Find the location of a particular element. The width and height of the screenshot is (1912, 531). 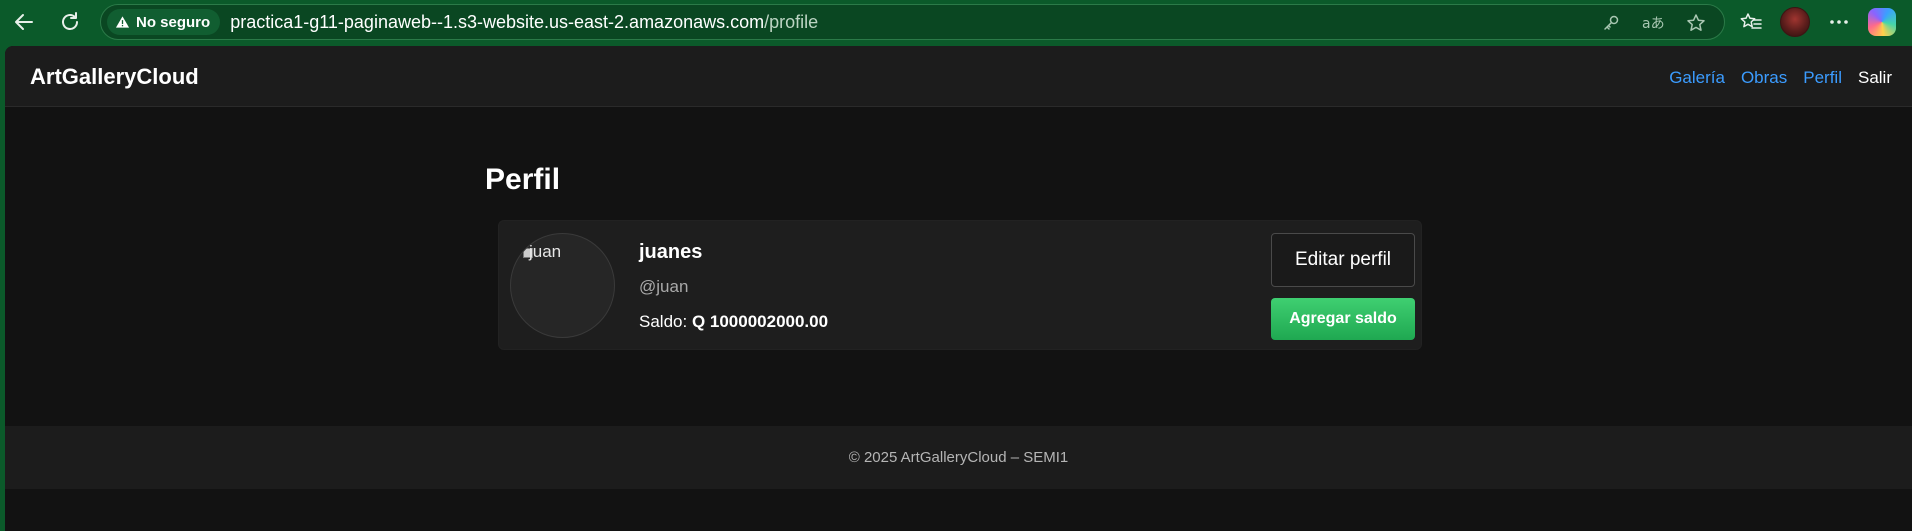

url-path: /profile is located at coordinates (791, 21).